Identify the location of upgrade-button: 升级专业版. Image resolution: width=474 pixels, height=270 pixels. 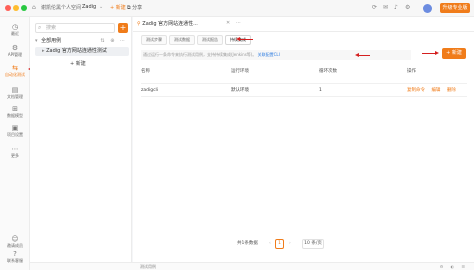
(455, 8).